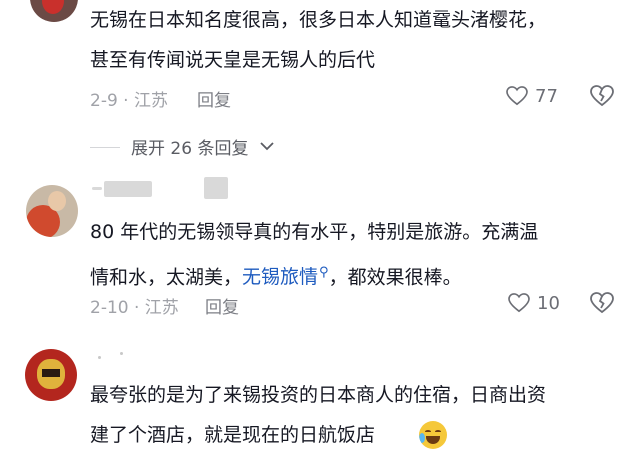 The image size is (640, 454). I want to click on comment-text: 甚至有传闻说天皇是无锡人的后代, so click(233, 60).